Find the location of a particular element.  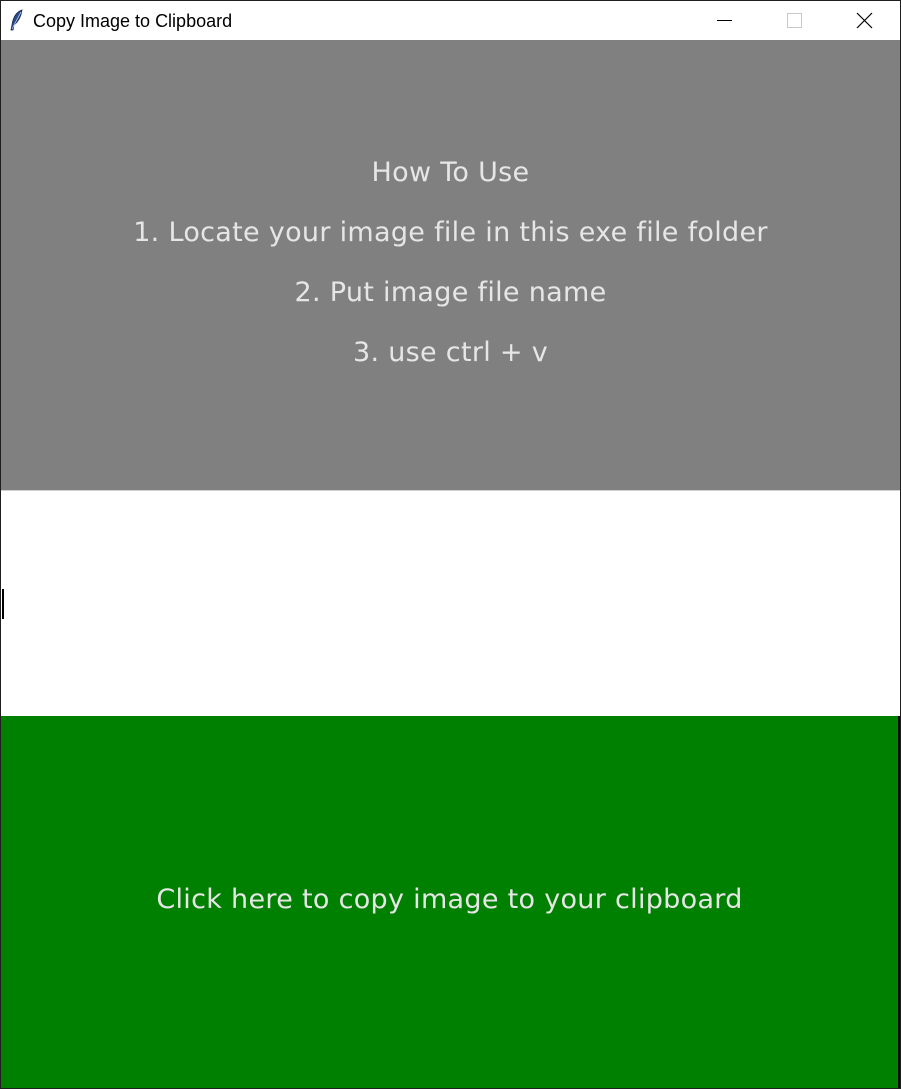

instruction-step-3: 3. use ctrl + v is located at coordinates (450, 352).